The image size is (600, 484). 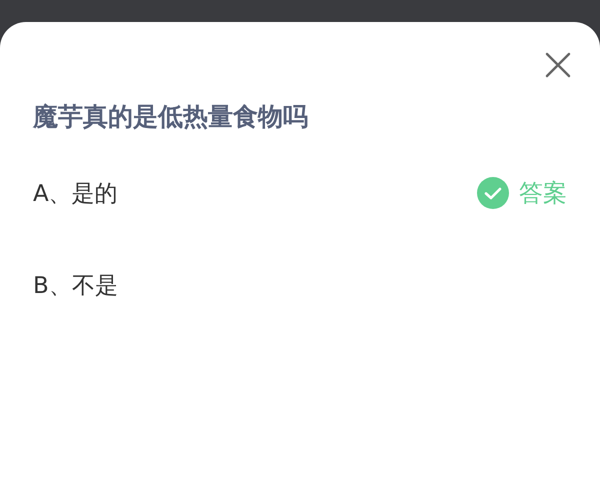 What do you see at coordinates (75, 285) in the screenshot?
I see `option-text: B、不是` at bounding box center [75, 285].